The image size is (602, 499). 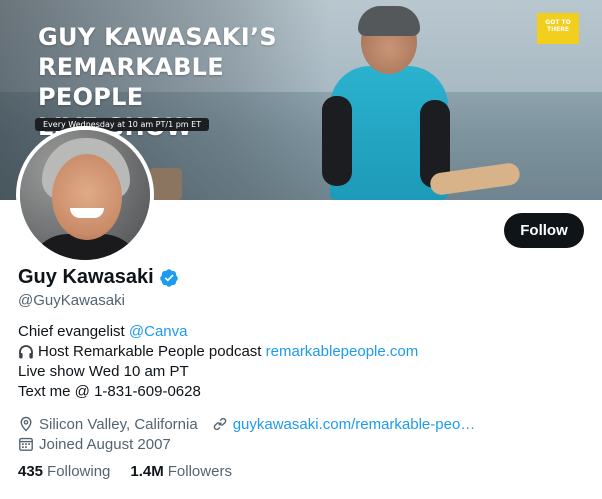 I want to click on profile-name-row: Guy Kawasaki, so click(x=98, y=277).